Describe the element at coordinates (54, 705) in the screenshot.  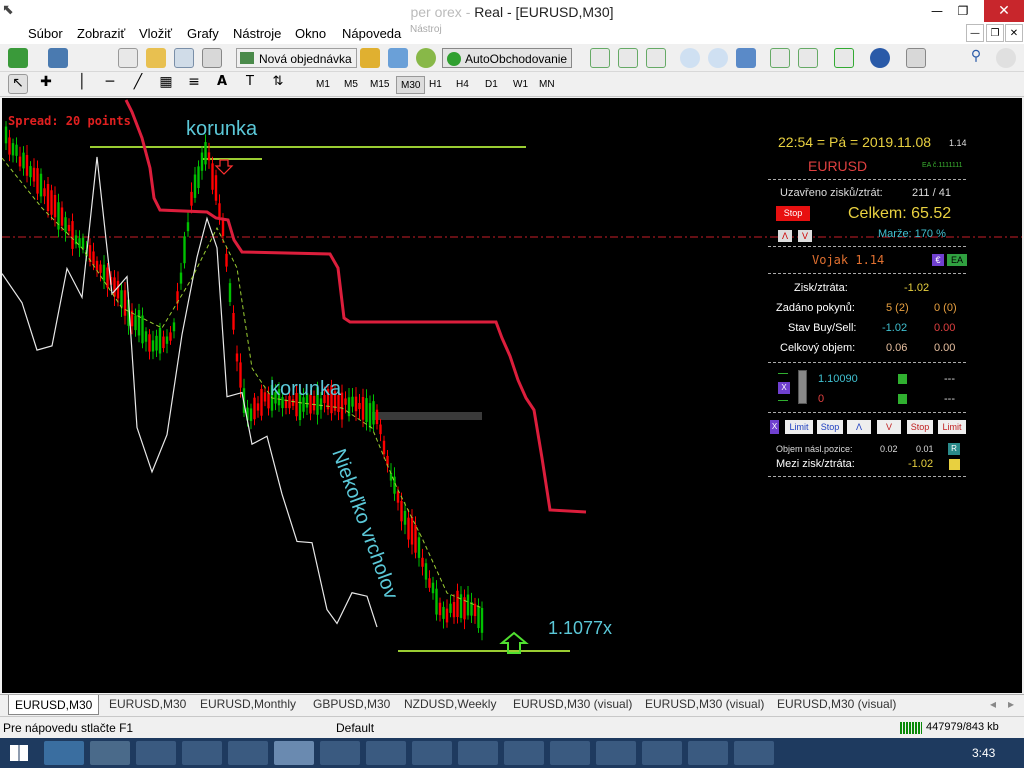
I see `tab-eurusd-m30-active: EURUSD,M30` at that location.